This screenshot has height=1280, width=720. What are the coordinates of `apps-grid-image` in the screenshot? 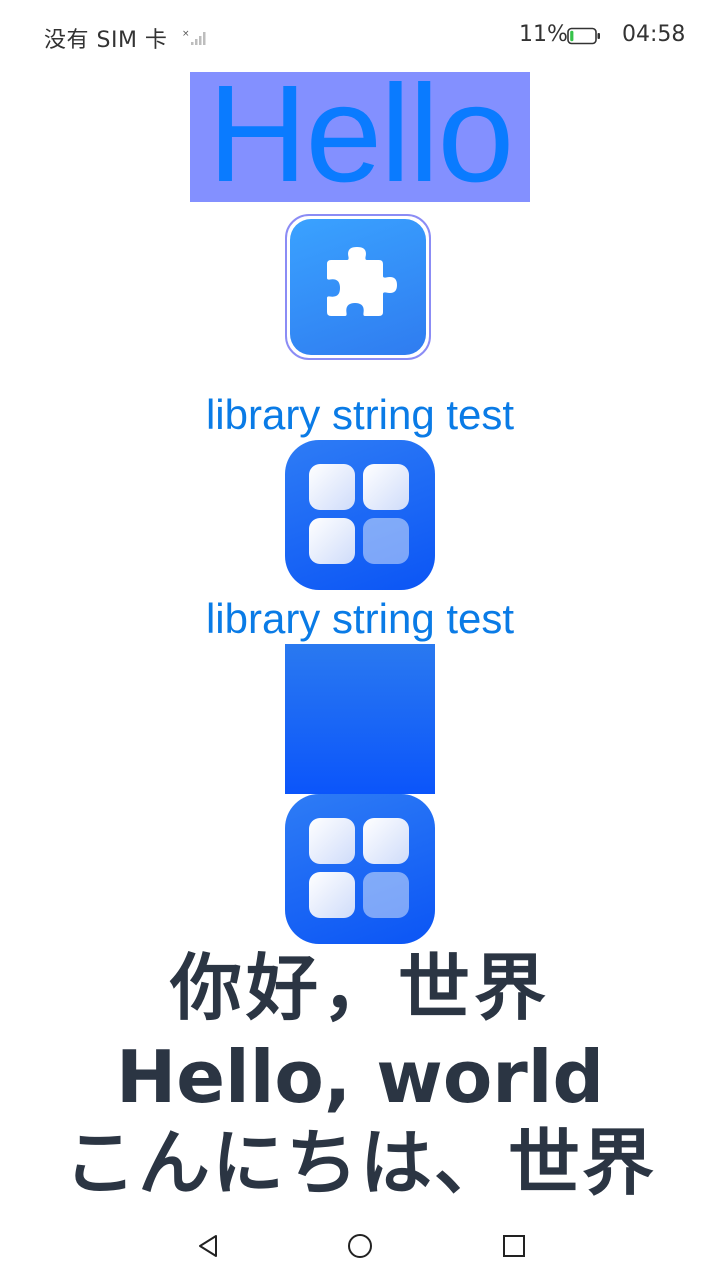 It's located at (360, 515).